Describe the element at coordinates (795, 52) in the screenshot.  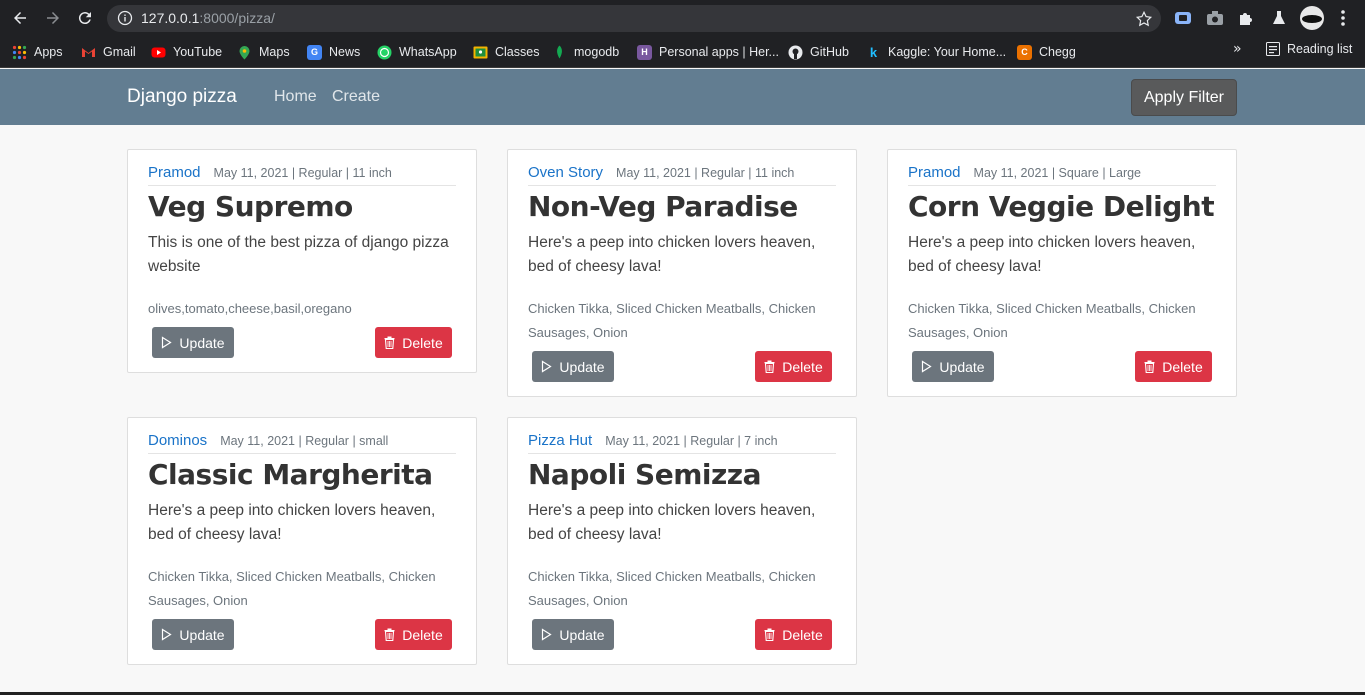
I see `github-icon` at that location.